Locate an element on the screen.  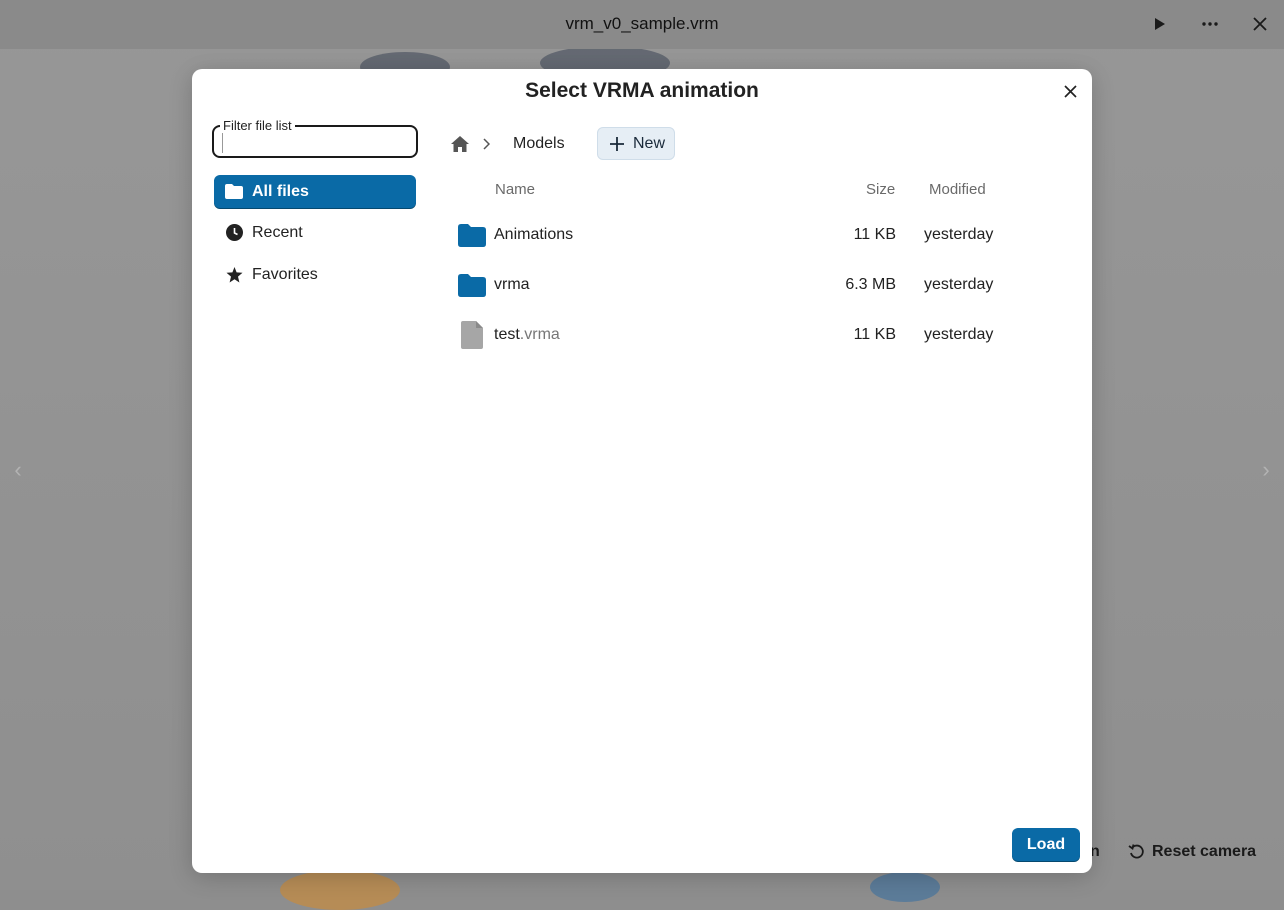
nav-item-label: Recent is located at coordinates (277, 232).